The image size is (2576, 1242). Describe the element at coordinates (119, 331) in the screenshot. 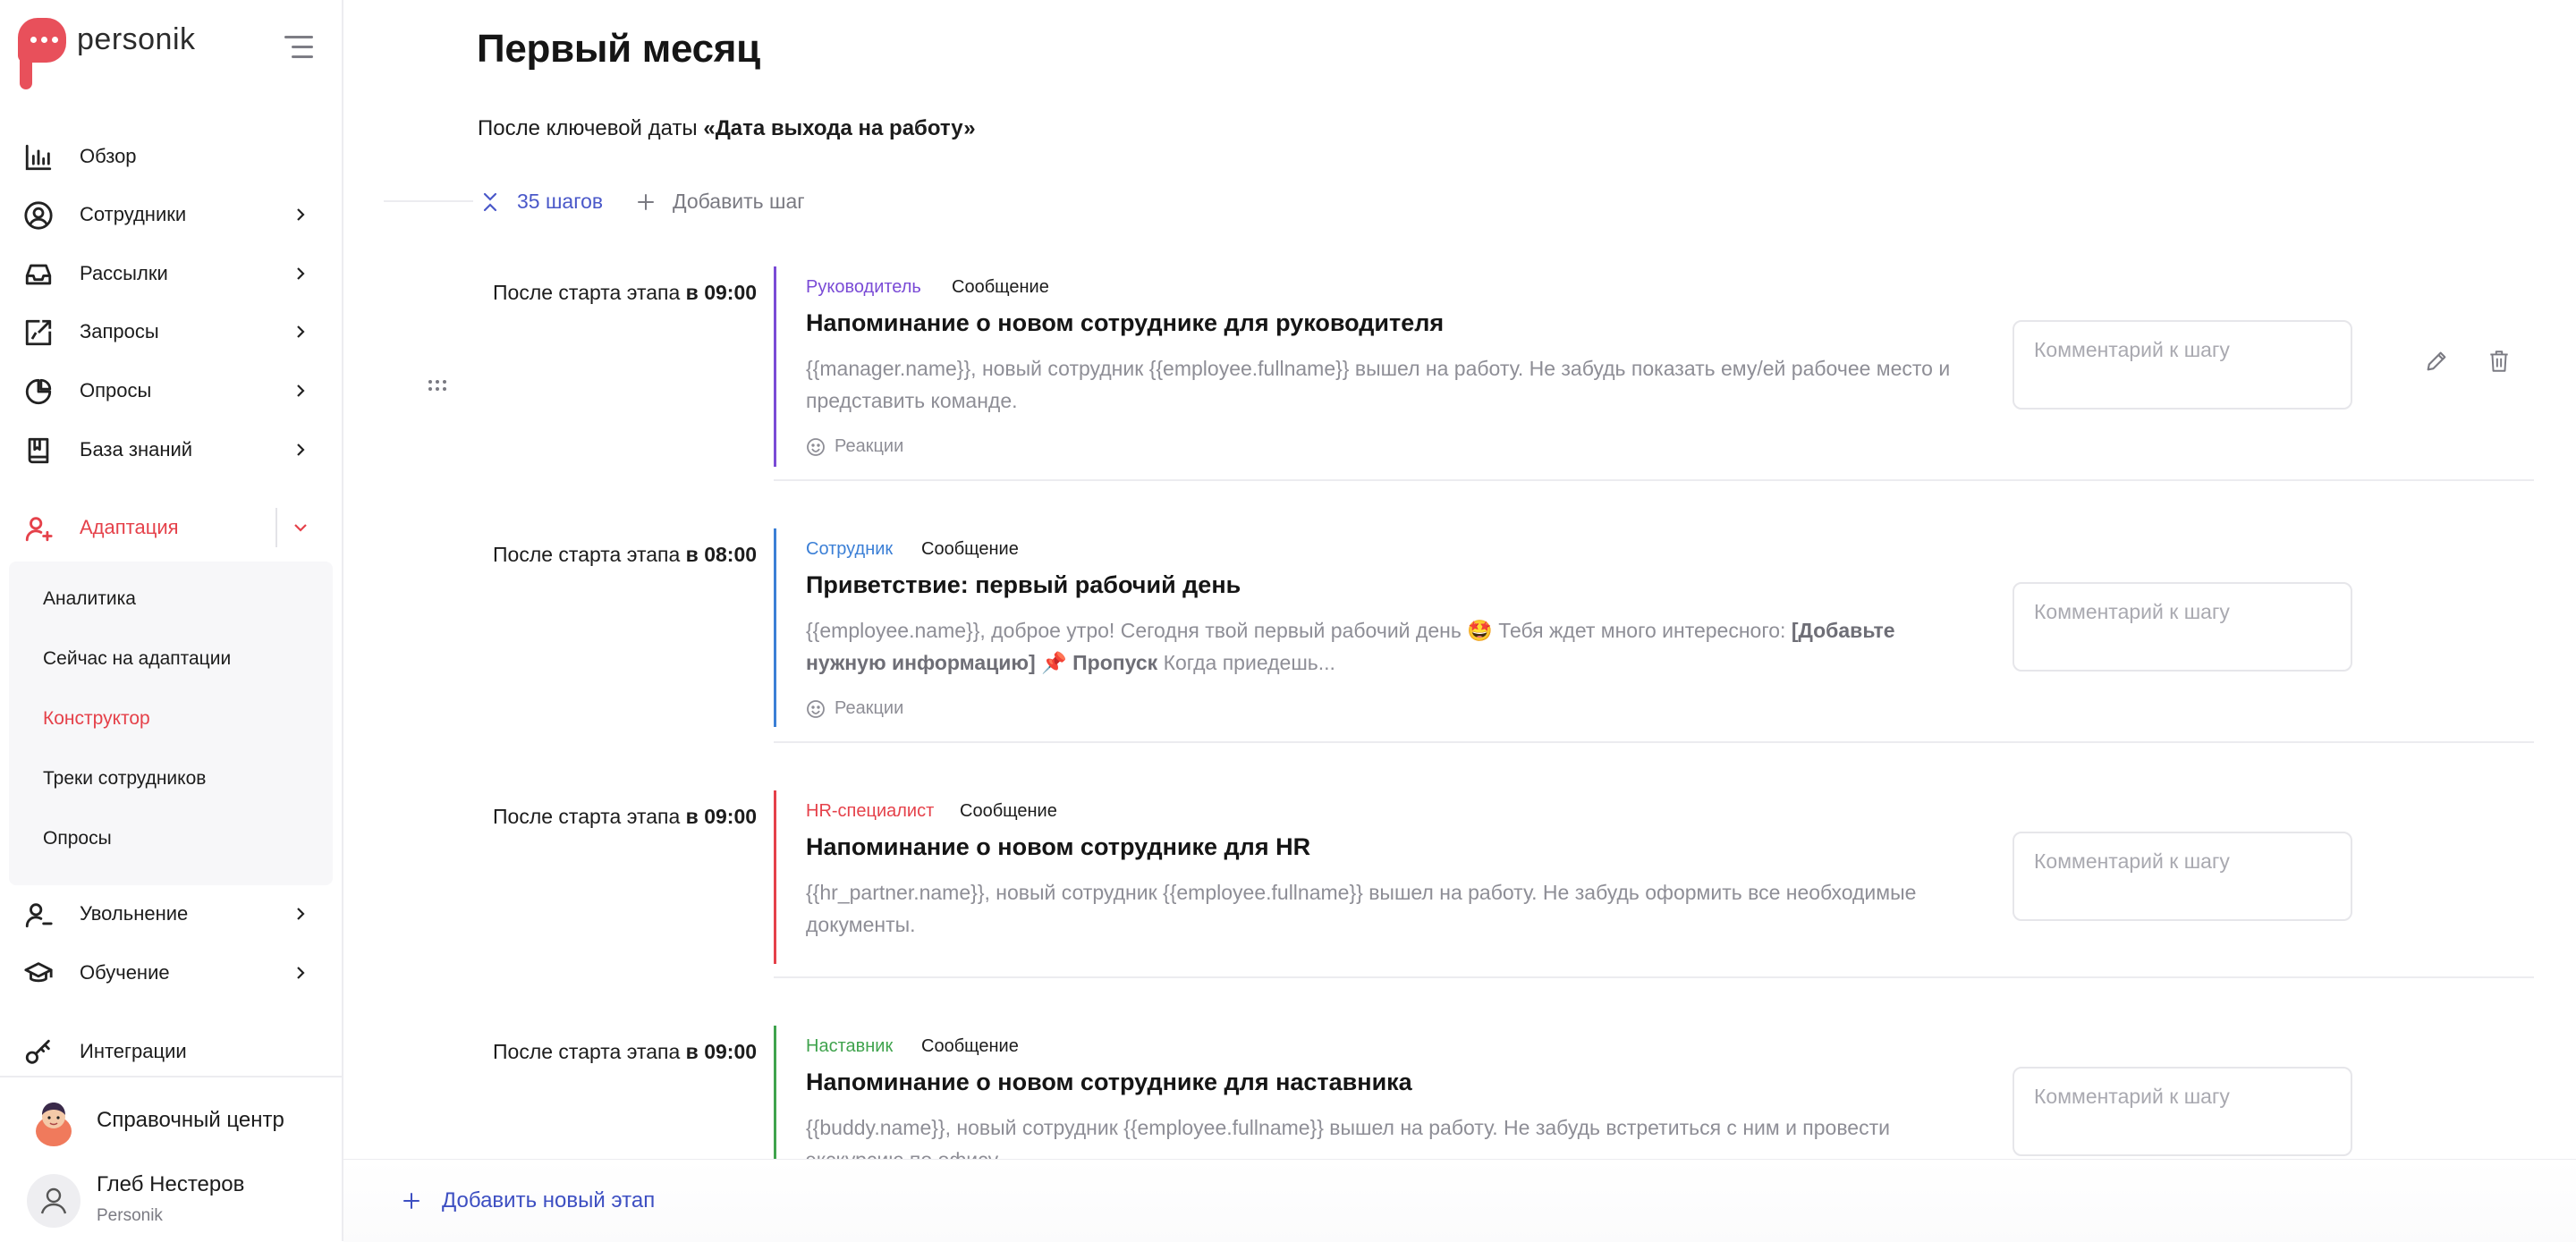

I see `sidebar-item-label: Запросы` at that location.